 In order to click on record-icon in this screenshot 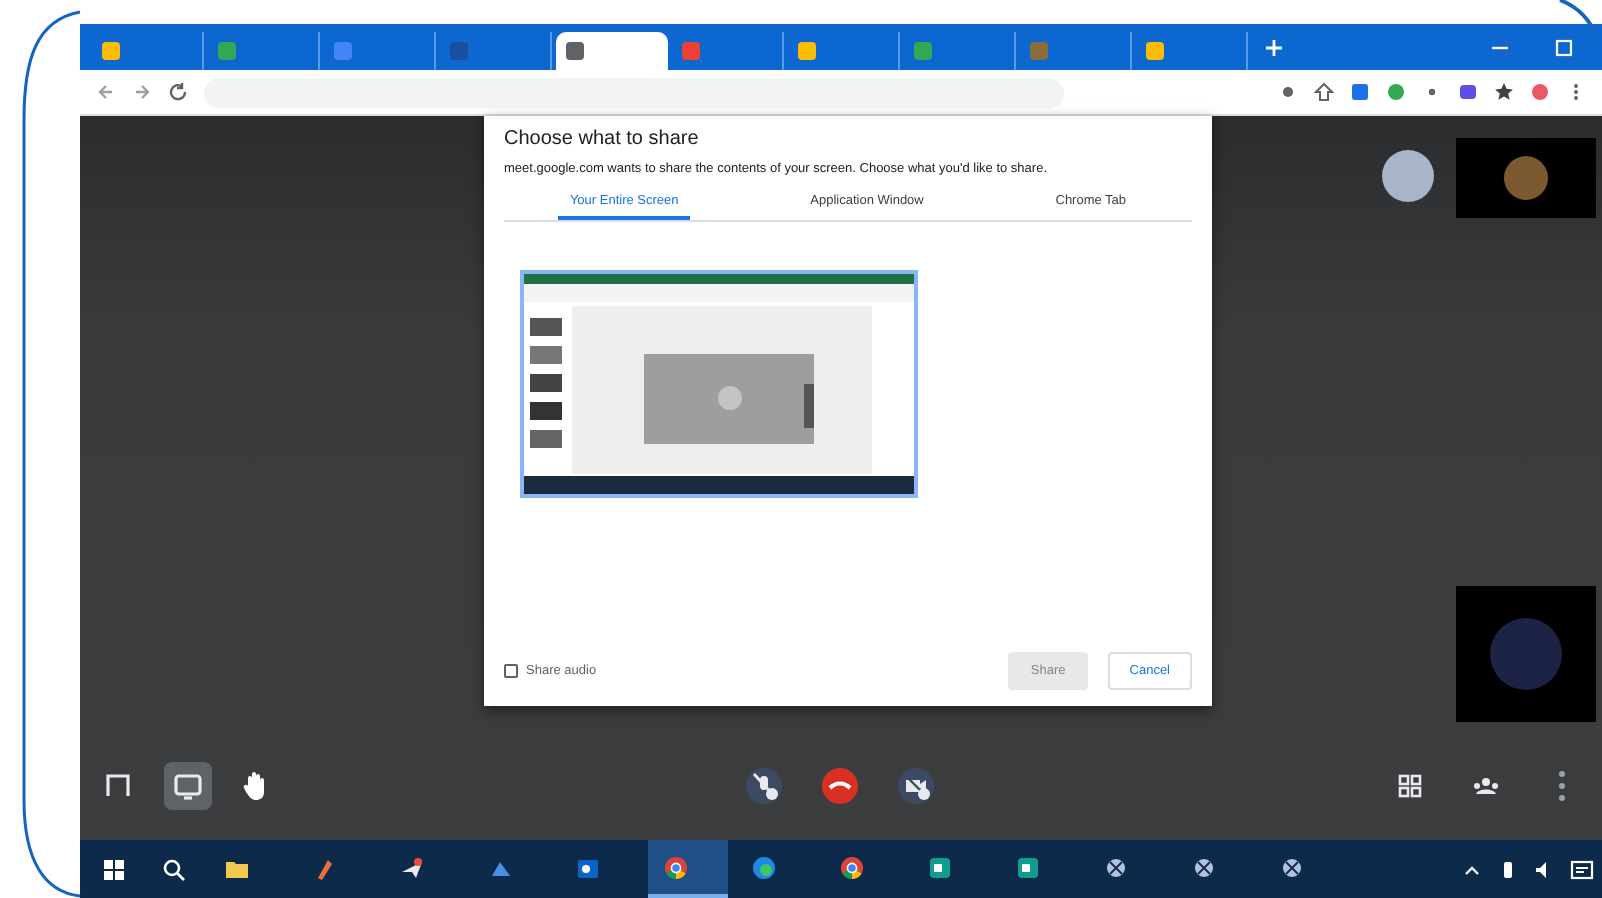, I will do `click(1288, 92)`.